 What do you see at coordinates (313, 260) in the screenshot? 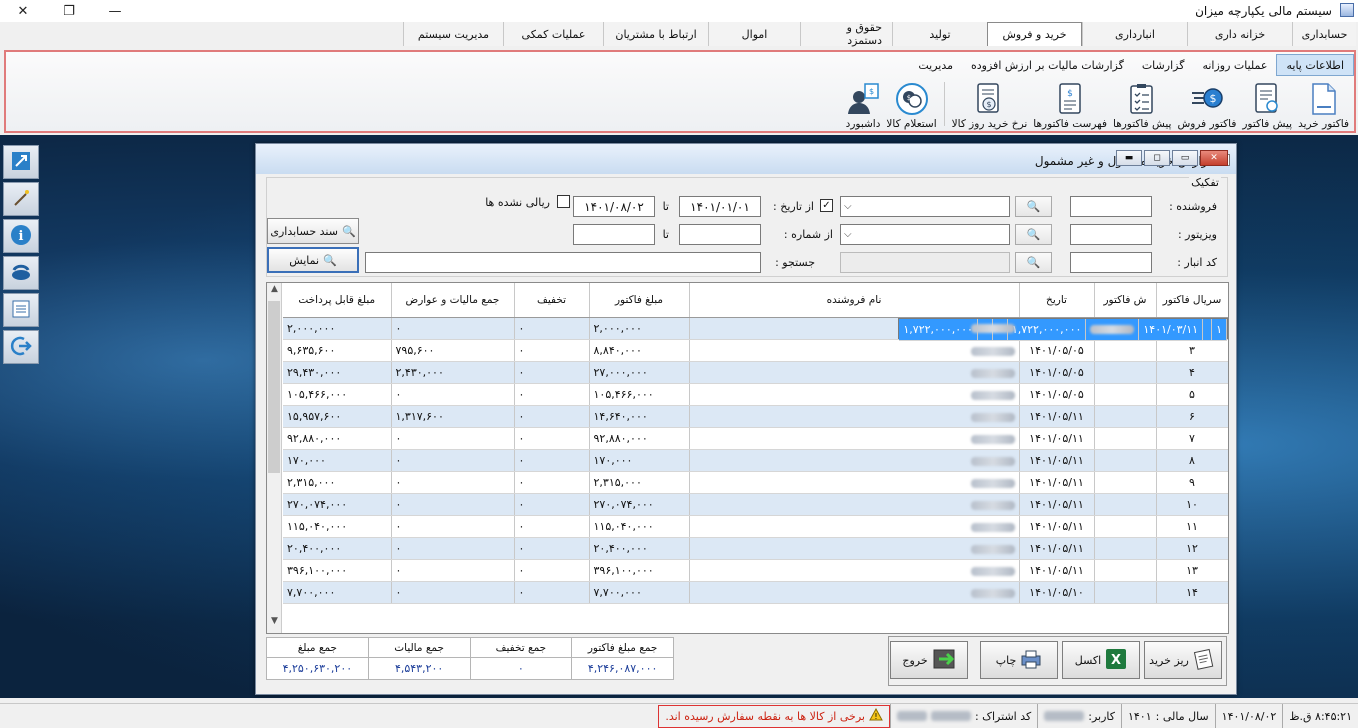
I see `show-button: 🔍 نمایش` at bounding box center [313, 260].